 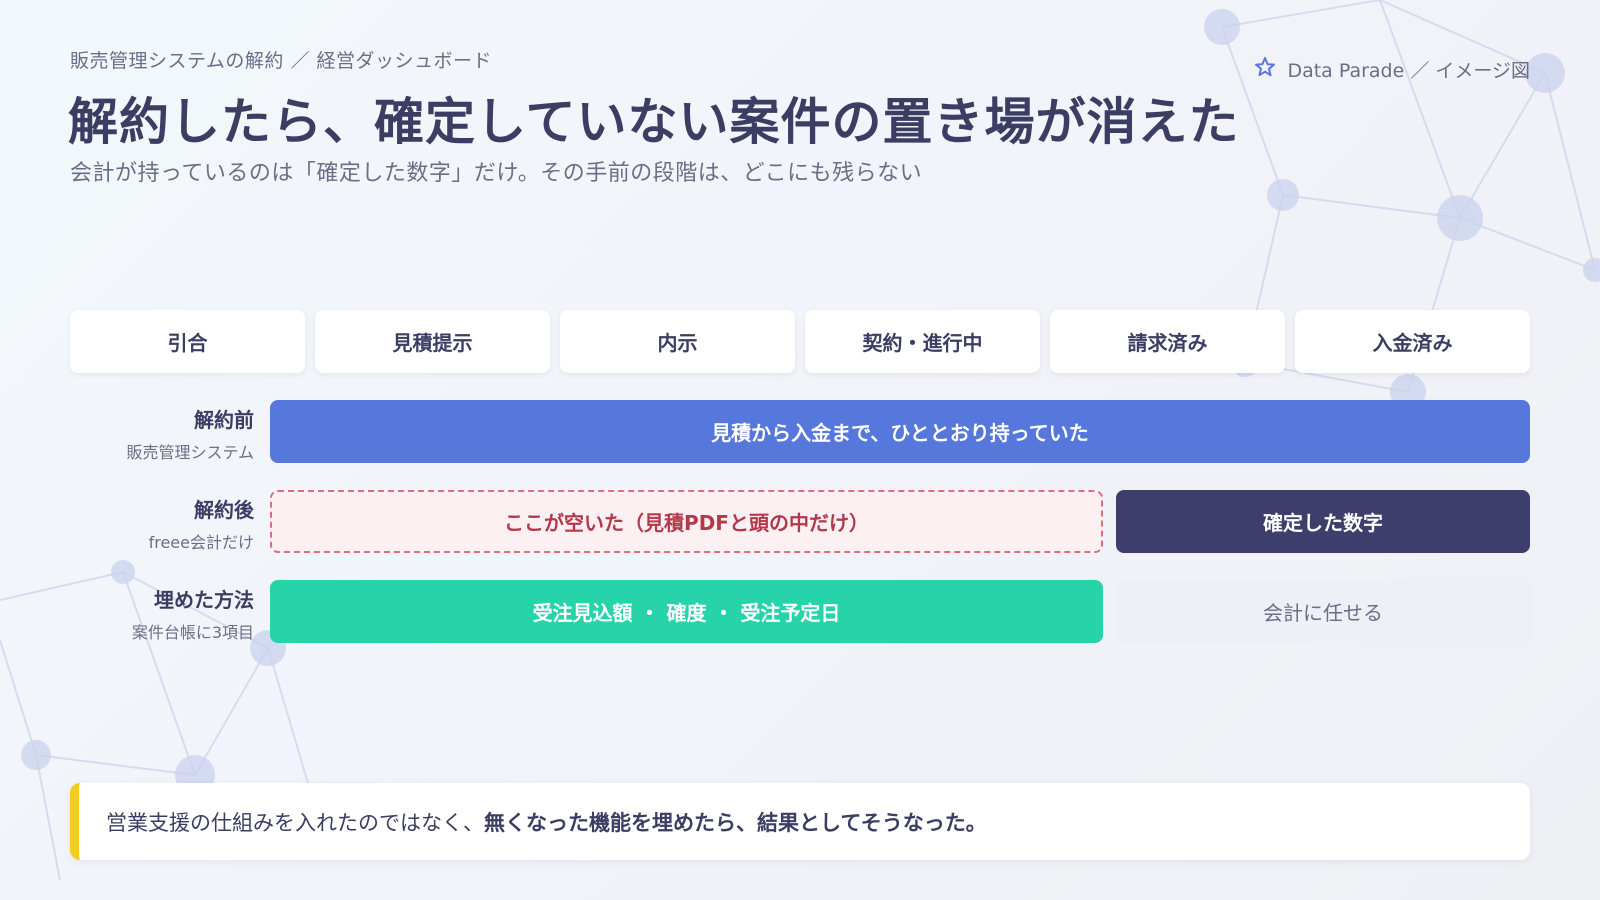 I want to click on page-title: 解約したら、確定していない案件の置き場が消えた, so click(x=654, y=122).